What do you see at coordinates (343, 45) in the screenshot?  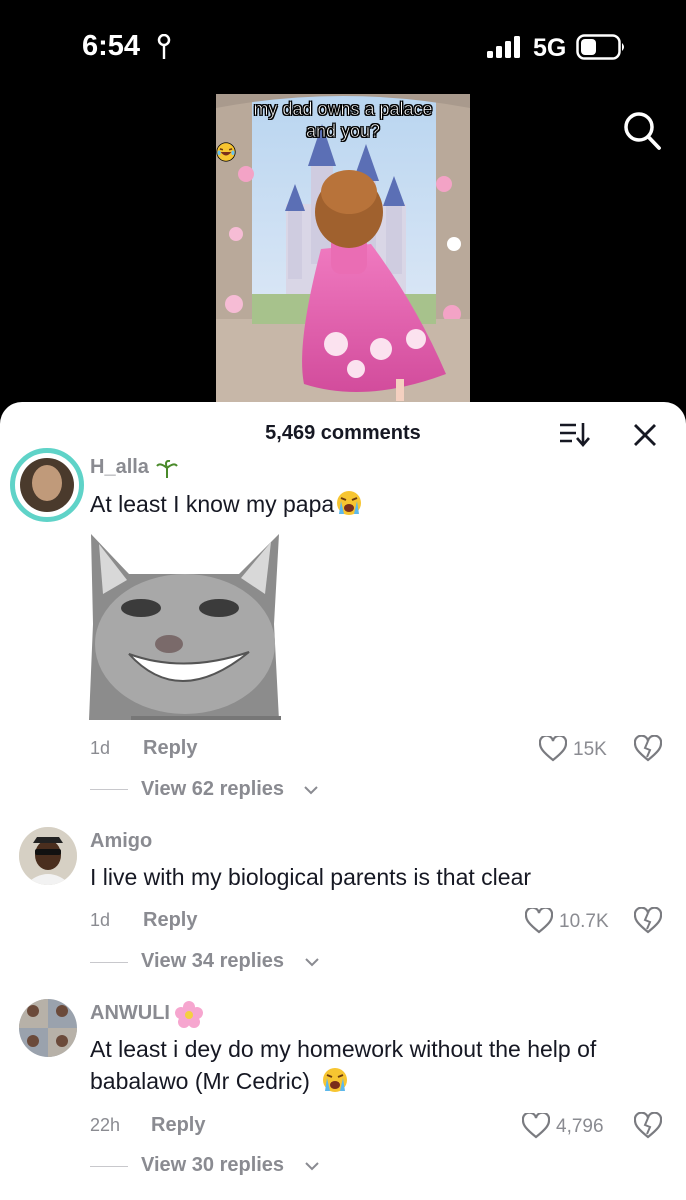 I see `status-bar: 6:54 5G` at bounding box center [343, 45].